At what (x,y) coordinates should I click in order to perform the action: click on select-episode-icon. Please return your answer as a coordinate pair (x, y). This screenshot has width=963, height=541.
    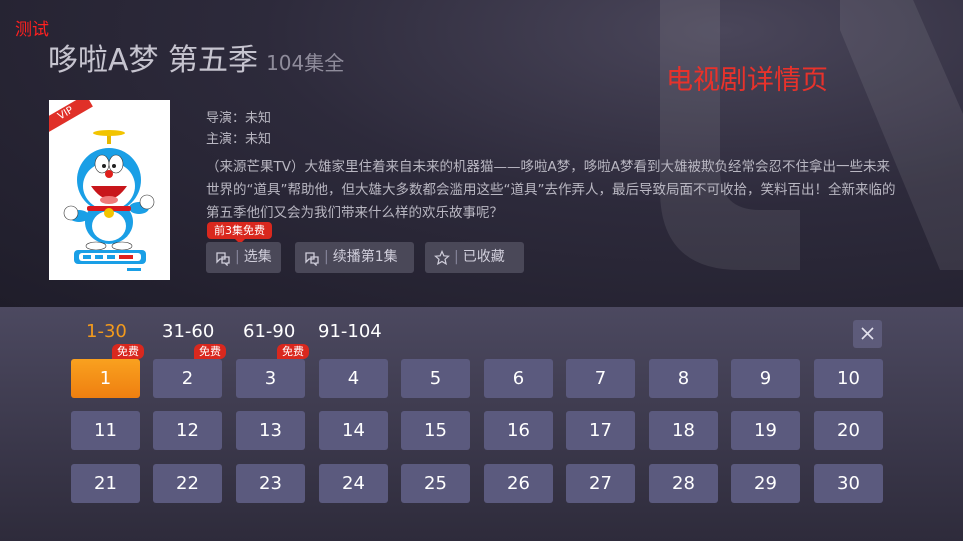
    Looking at the image, I should click on (223, 258).